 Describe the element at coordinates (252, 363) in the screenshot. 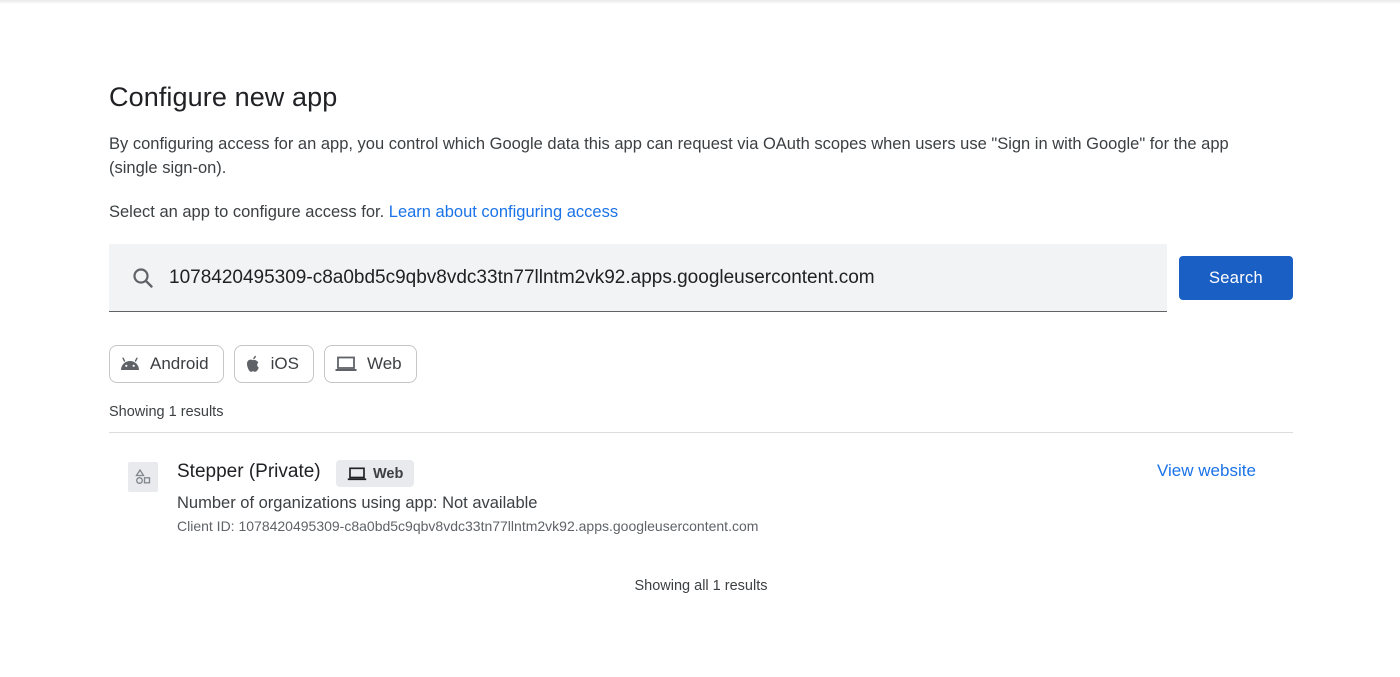

I see `apple-icon` at that location.